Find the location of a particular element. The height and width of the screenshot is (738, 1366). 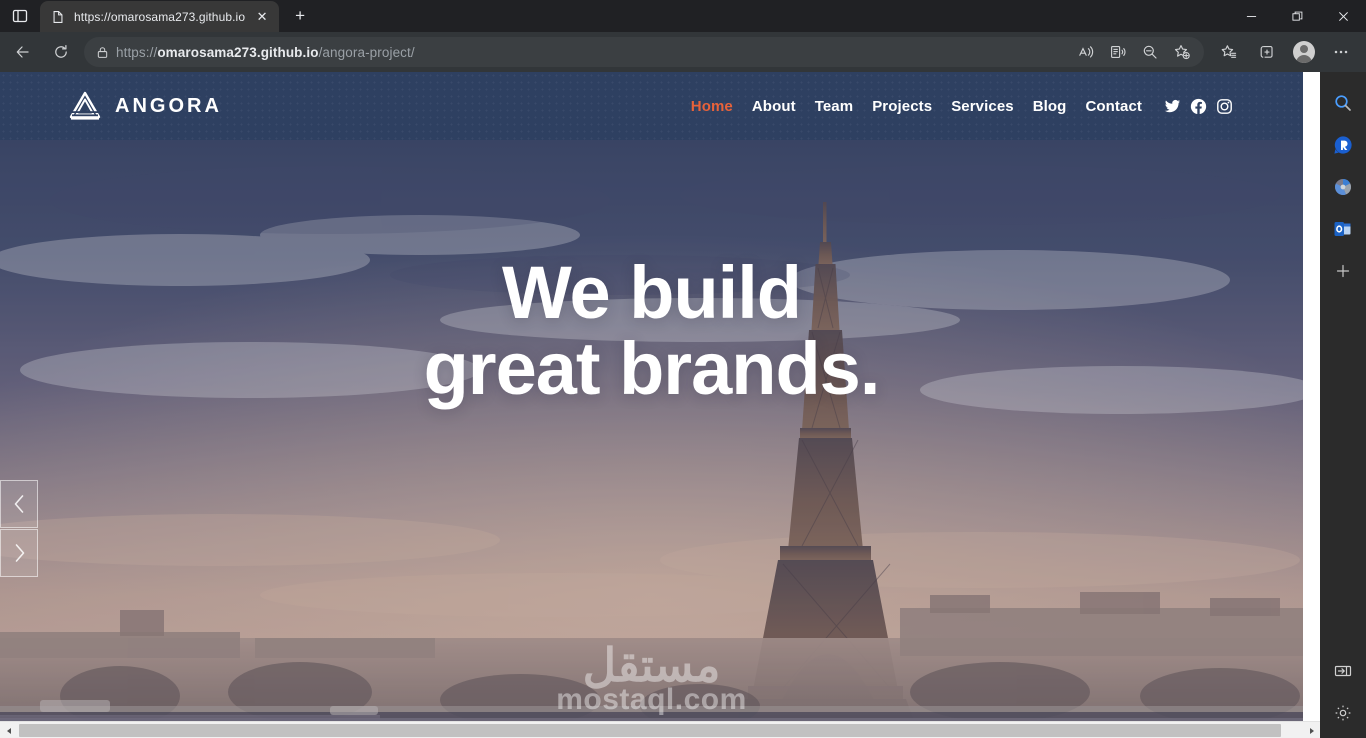

social-links is located at coordinates (1198, 106).